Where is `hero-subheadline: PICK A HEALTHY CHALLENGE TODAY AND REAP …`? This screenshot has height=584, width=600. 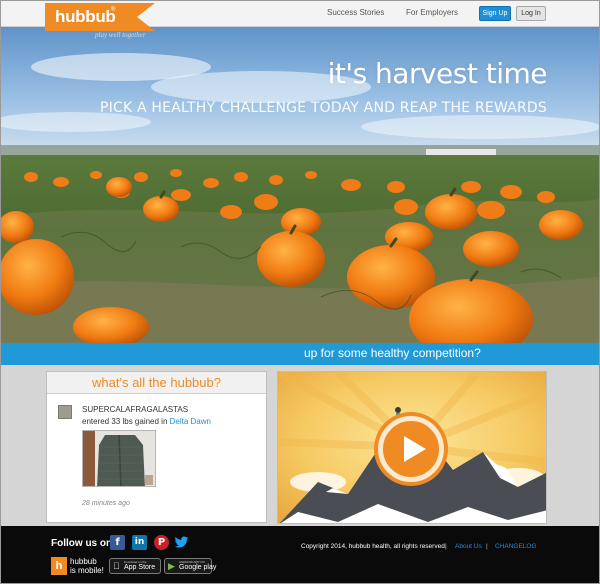
hero-subheadline: PICK A HEALTHY CHALLENGE TODAY AND REAP … is located at coordinates (323, 108).